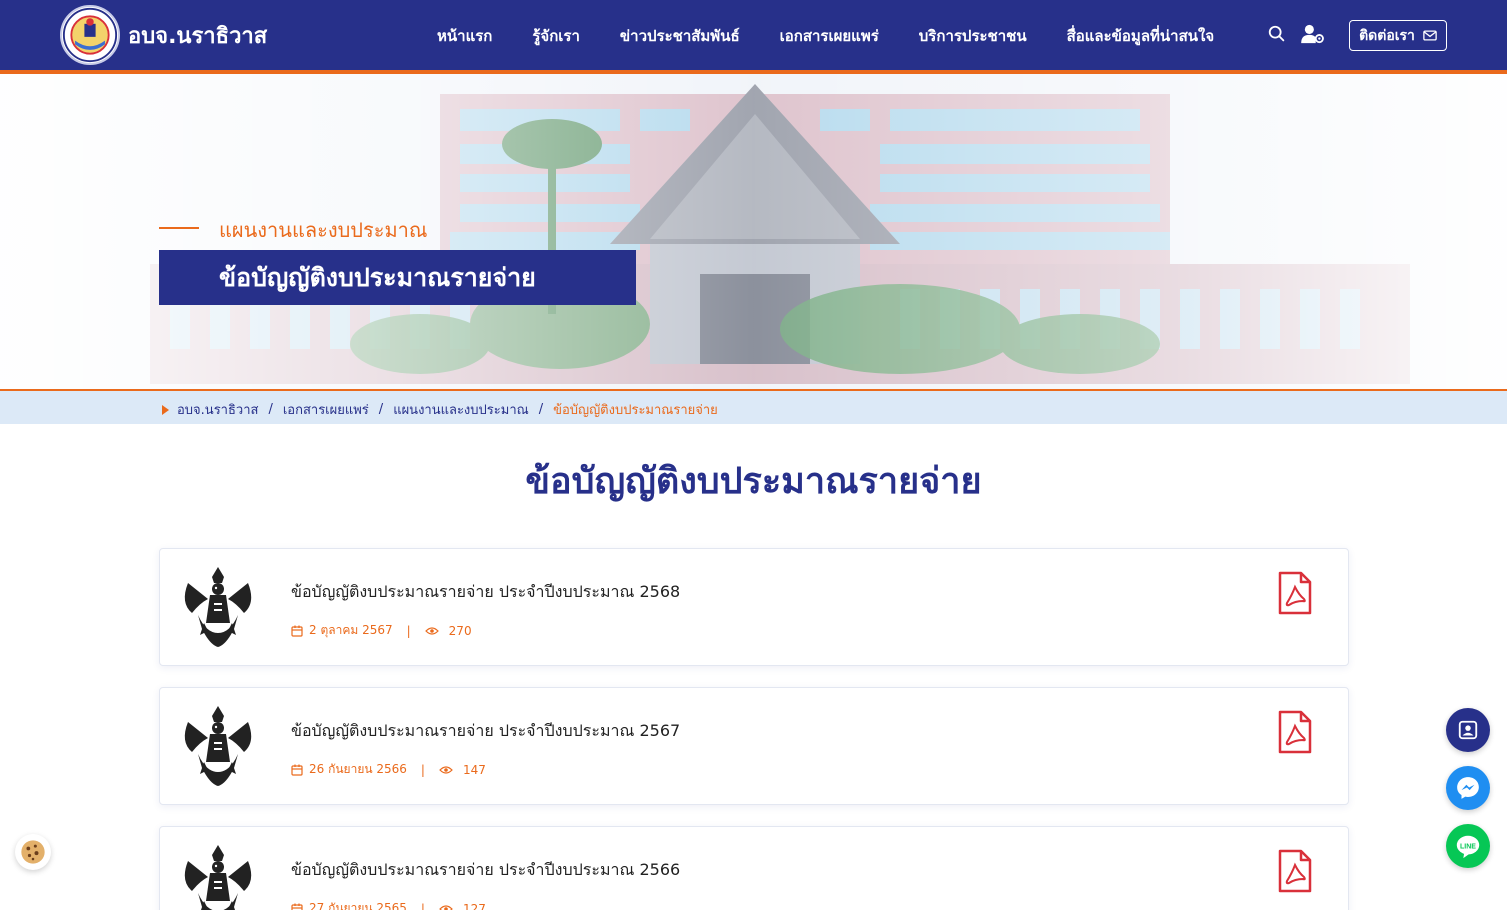 The height and width of the screenshot is (910, 1507). What do you see at coordinates (973, 36) in the screenshot?
I see `menu-item-services: บริการประชาชน` at bounding box center [973, 36].